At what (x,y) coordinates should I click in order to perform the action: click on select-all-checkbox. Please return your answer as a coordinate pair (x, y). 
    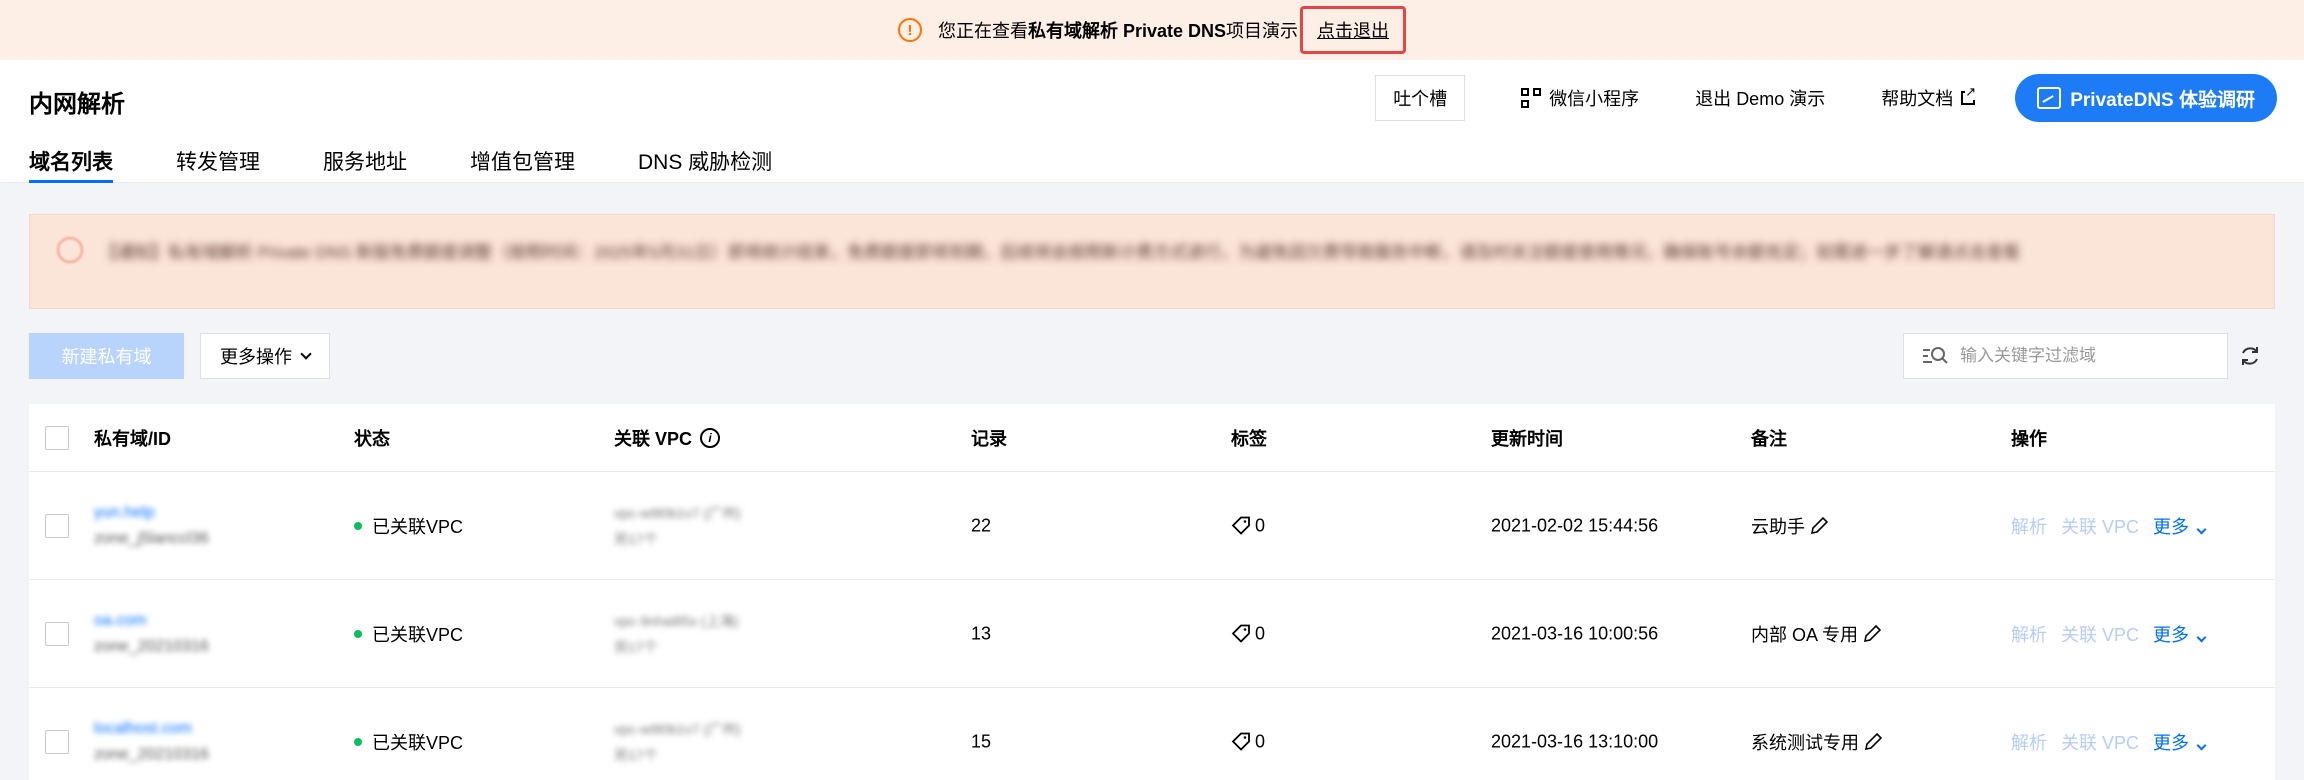
    Looking at the image, I should click on (57, 437).